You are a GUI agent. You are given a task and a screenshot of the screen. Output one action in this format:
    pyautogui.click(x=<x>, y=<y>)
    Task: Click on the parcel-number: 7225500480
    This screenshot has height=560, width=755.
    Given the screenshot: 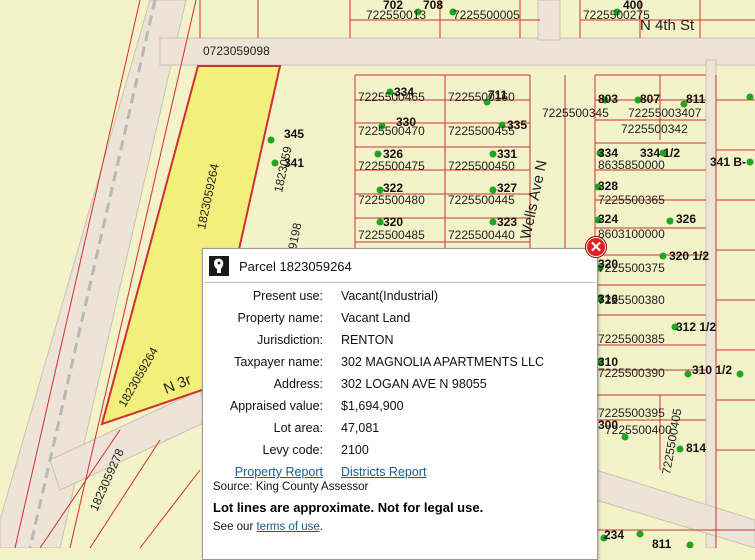 What is the action you would take?
    pyautogui.click(x=391, y=200)
    